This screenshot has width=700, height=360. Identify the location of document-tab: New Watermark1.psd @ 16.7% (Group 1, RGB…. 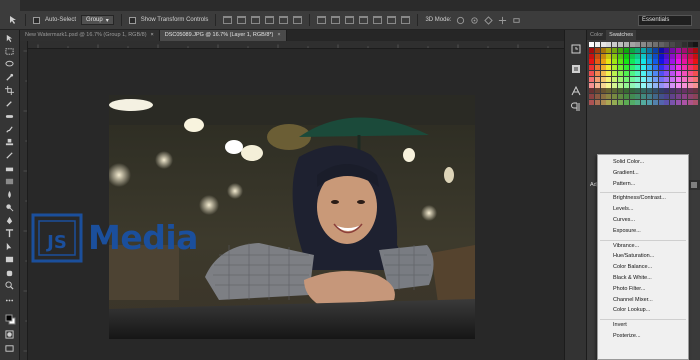
(90, 35).